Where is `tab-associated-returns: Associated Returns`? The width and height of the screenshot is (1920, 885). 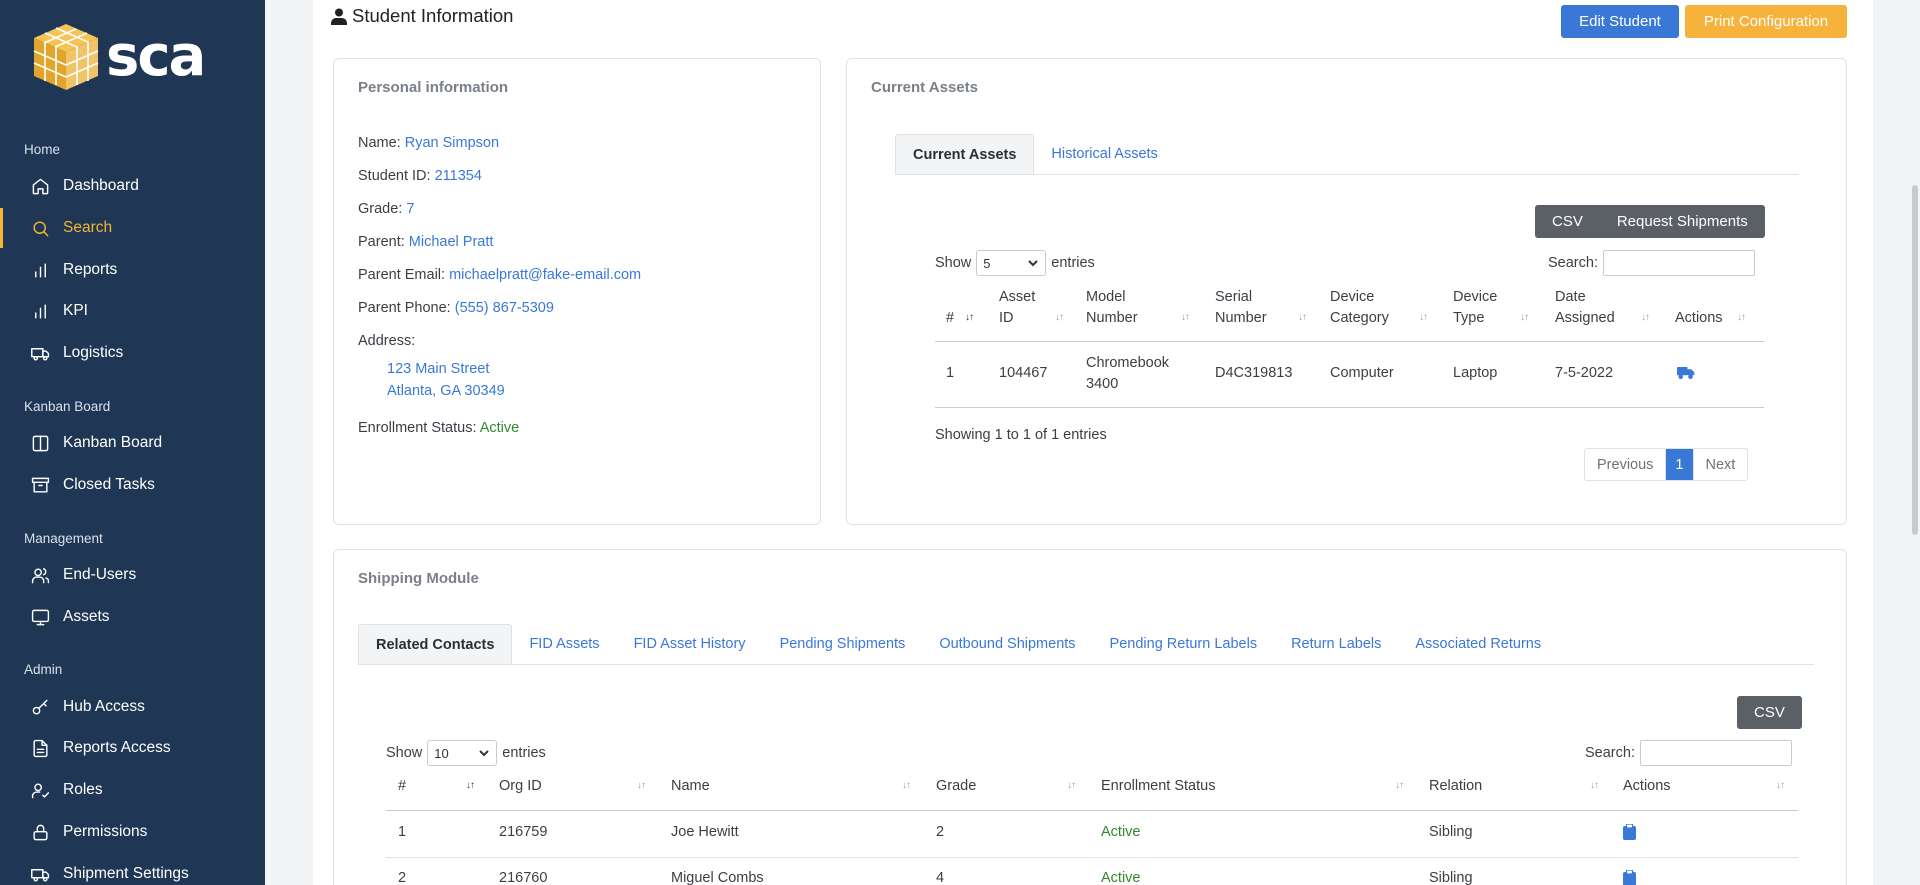 tab-associated-returns: Associated Returns is located at coordinates (1478, 644).